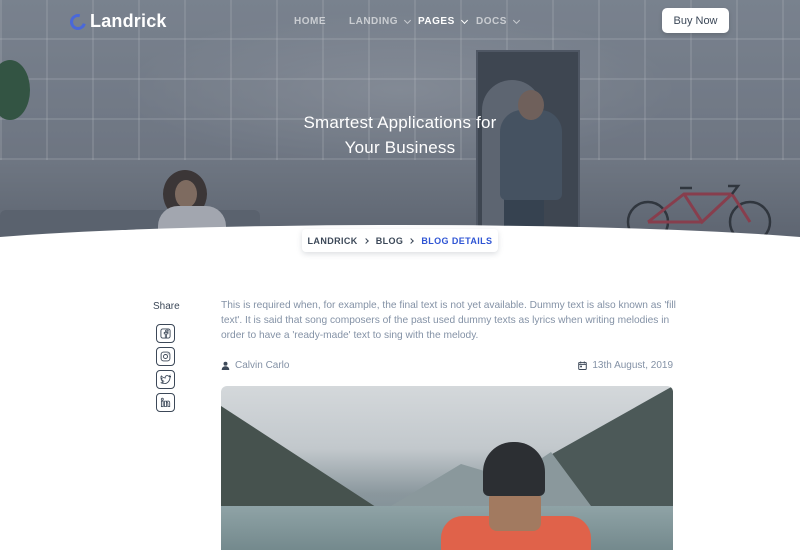 The image size is (800, 550). I want to click on navbar: Landrick HOME LANDING PAGES DOCS Buy Now, so click(400, 22).